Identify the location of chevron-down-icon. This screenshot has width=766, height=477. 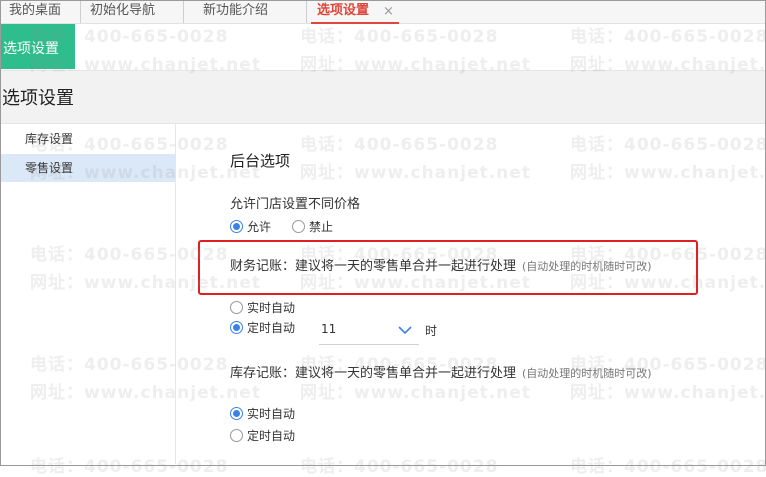
(405, 330).